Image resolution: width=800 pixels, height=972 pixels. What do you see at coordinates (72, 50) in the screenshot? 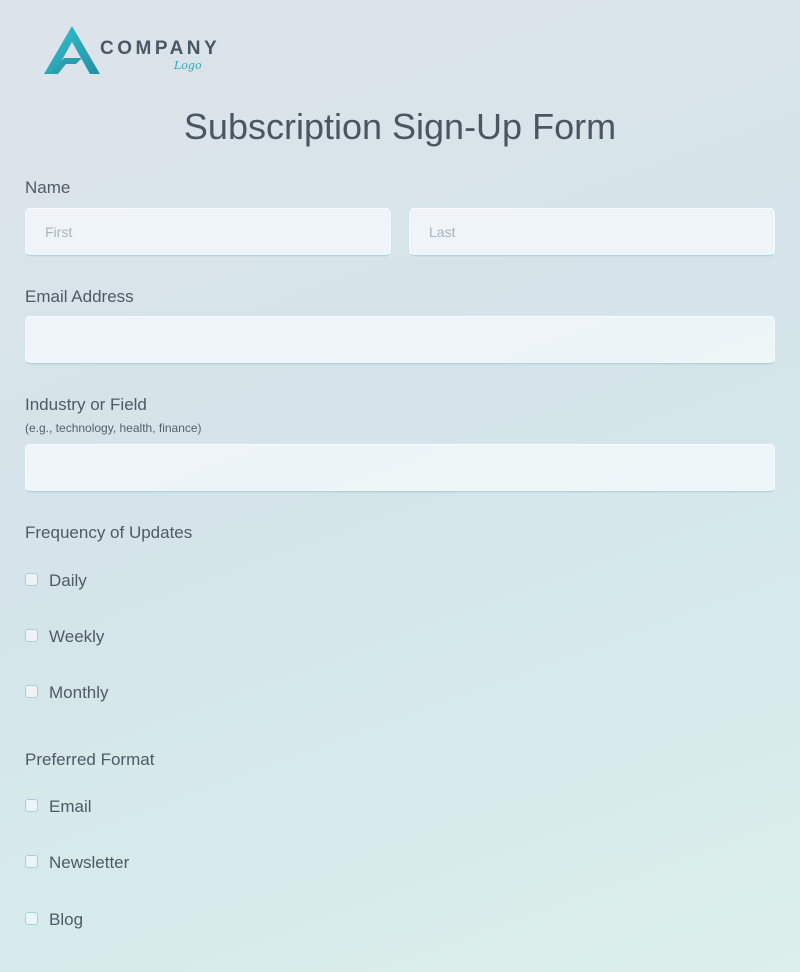
I see `triangle-logo-icon` at bounding box center [72, 50].